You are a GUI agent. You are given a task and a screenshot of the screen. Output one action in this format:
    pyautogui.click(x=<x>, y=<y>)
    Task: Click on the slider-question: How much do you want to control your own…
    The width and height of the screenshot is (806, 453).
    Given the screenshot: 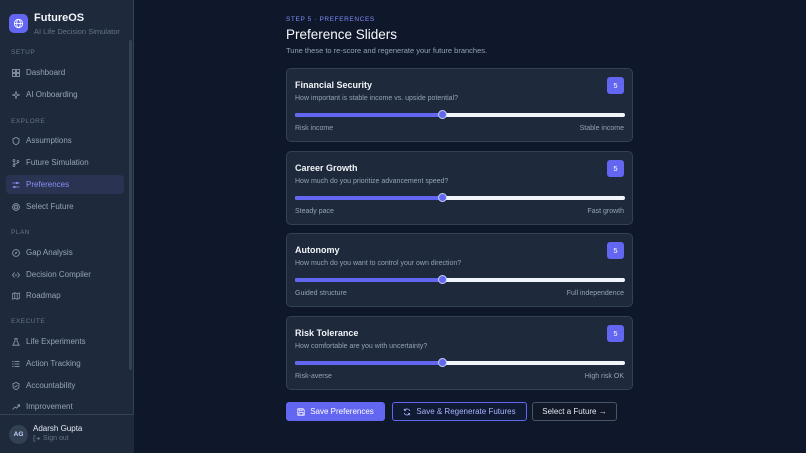 What is the action you would take?
    pyautogui.click(x=378, y=263)
    